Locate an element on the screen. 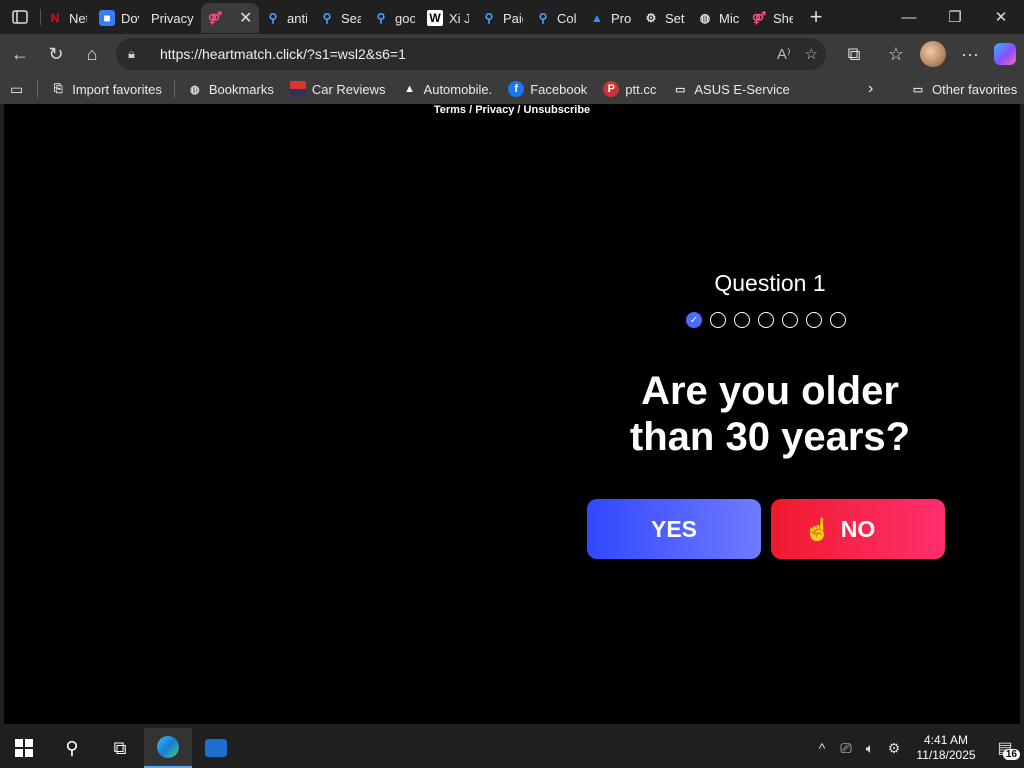 Image resolution: width=1024 pixels, height=768 pixels. question-text: Are you older than 30 years? is located at coordinates (770, 414).